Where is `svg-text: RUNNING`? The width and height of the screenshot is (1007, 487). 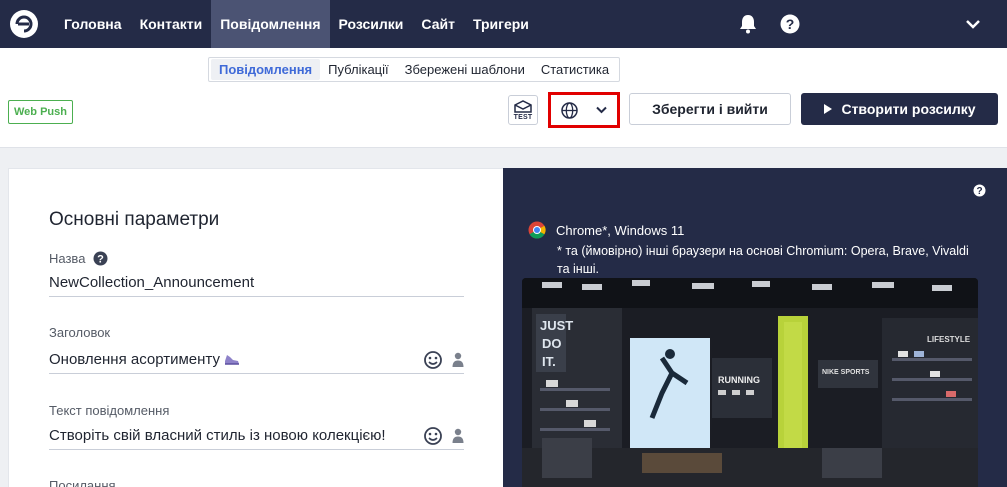 svg-text: RUNNING is located at coordinates (739, 380).